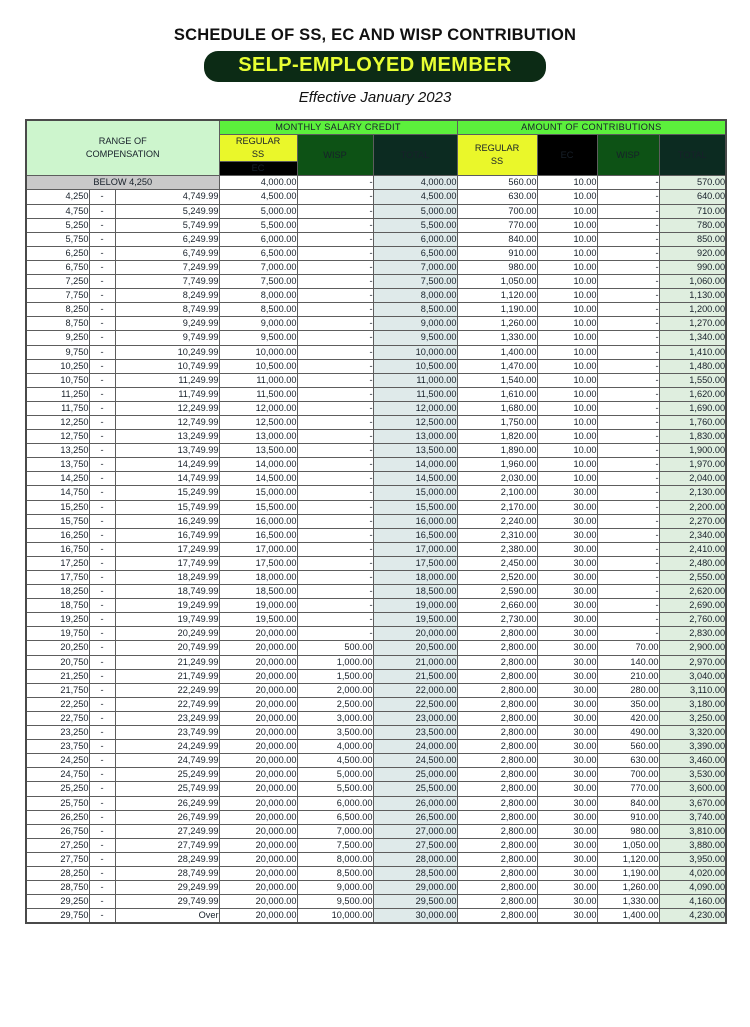  What do you see at coordinates (628, 733) in the screenshot?
I see `cell-contrib-wisp: 490.00` at bounding box center [628, 733].